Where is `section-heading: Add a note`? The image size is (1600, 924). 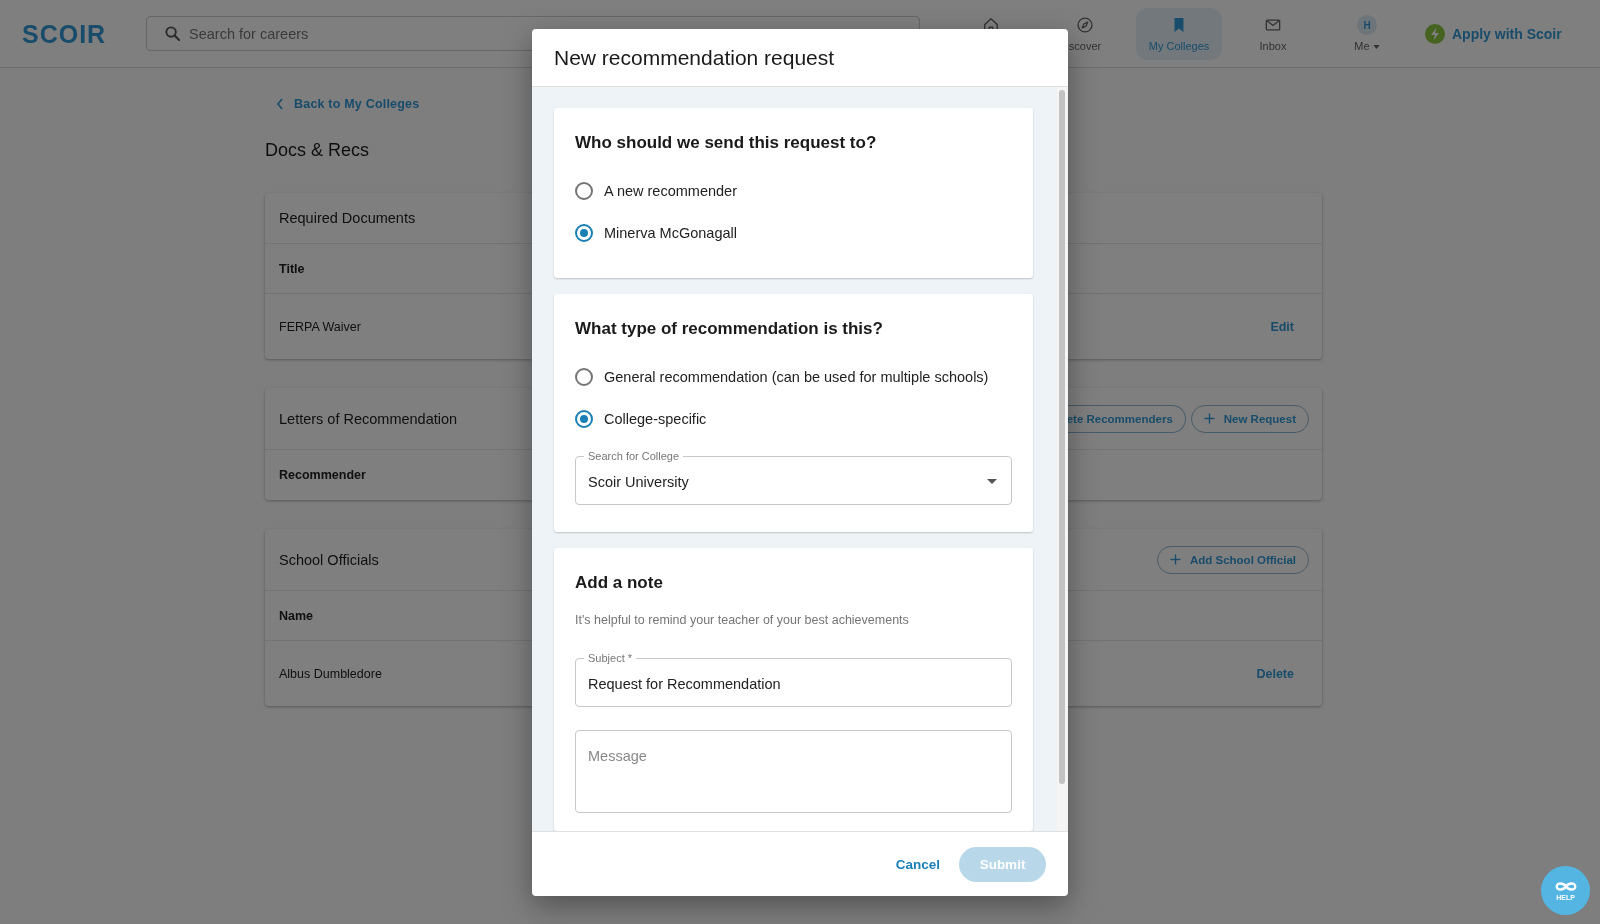
section-heading: Add a note is located at coordinates (619, 583).